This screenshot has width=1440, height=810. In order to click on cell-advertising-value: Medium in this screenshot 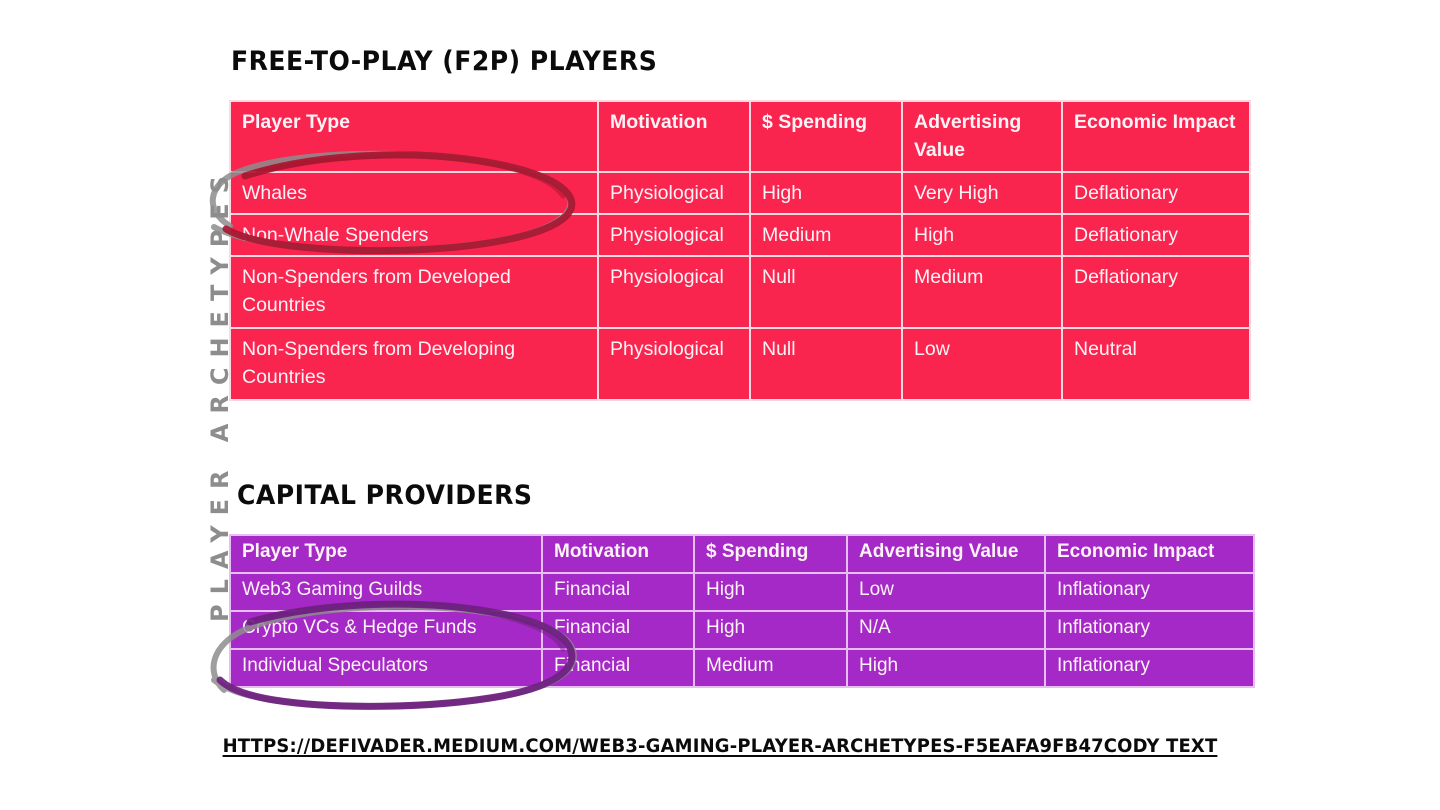, I will do `click(982, 292)`.